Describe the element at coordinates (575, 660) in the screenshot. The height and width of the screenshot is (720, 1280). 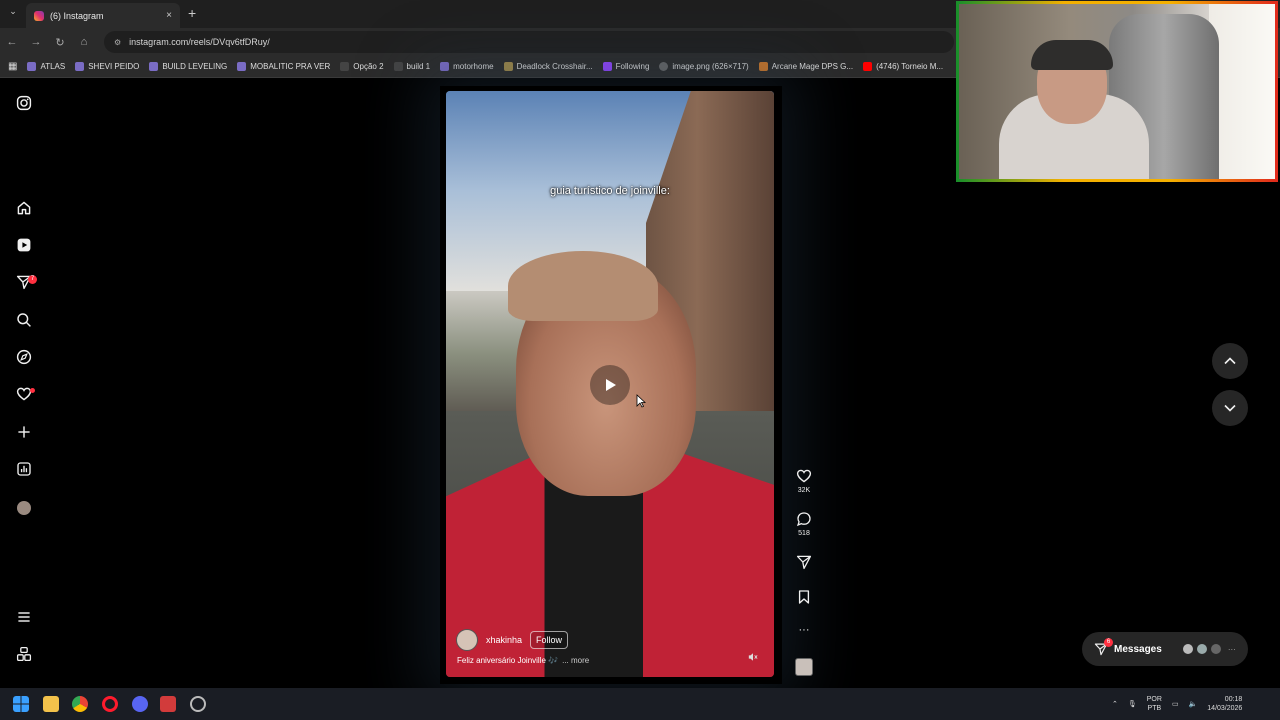
I see `more-link: ... more` at that location.